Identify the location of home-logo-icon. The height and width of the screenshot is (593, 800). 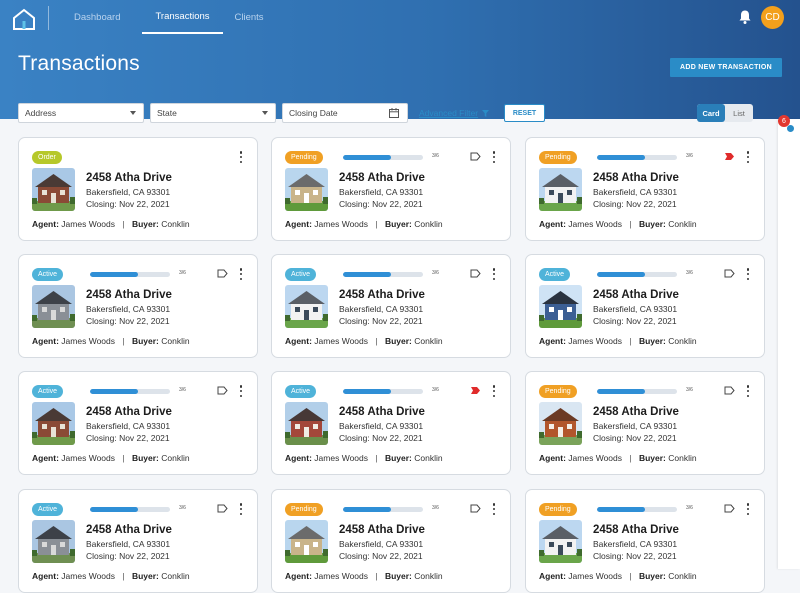
(24, 19).